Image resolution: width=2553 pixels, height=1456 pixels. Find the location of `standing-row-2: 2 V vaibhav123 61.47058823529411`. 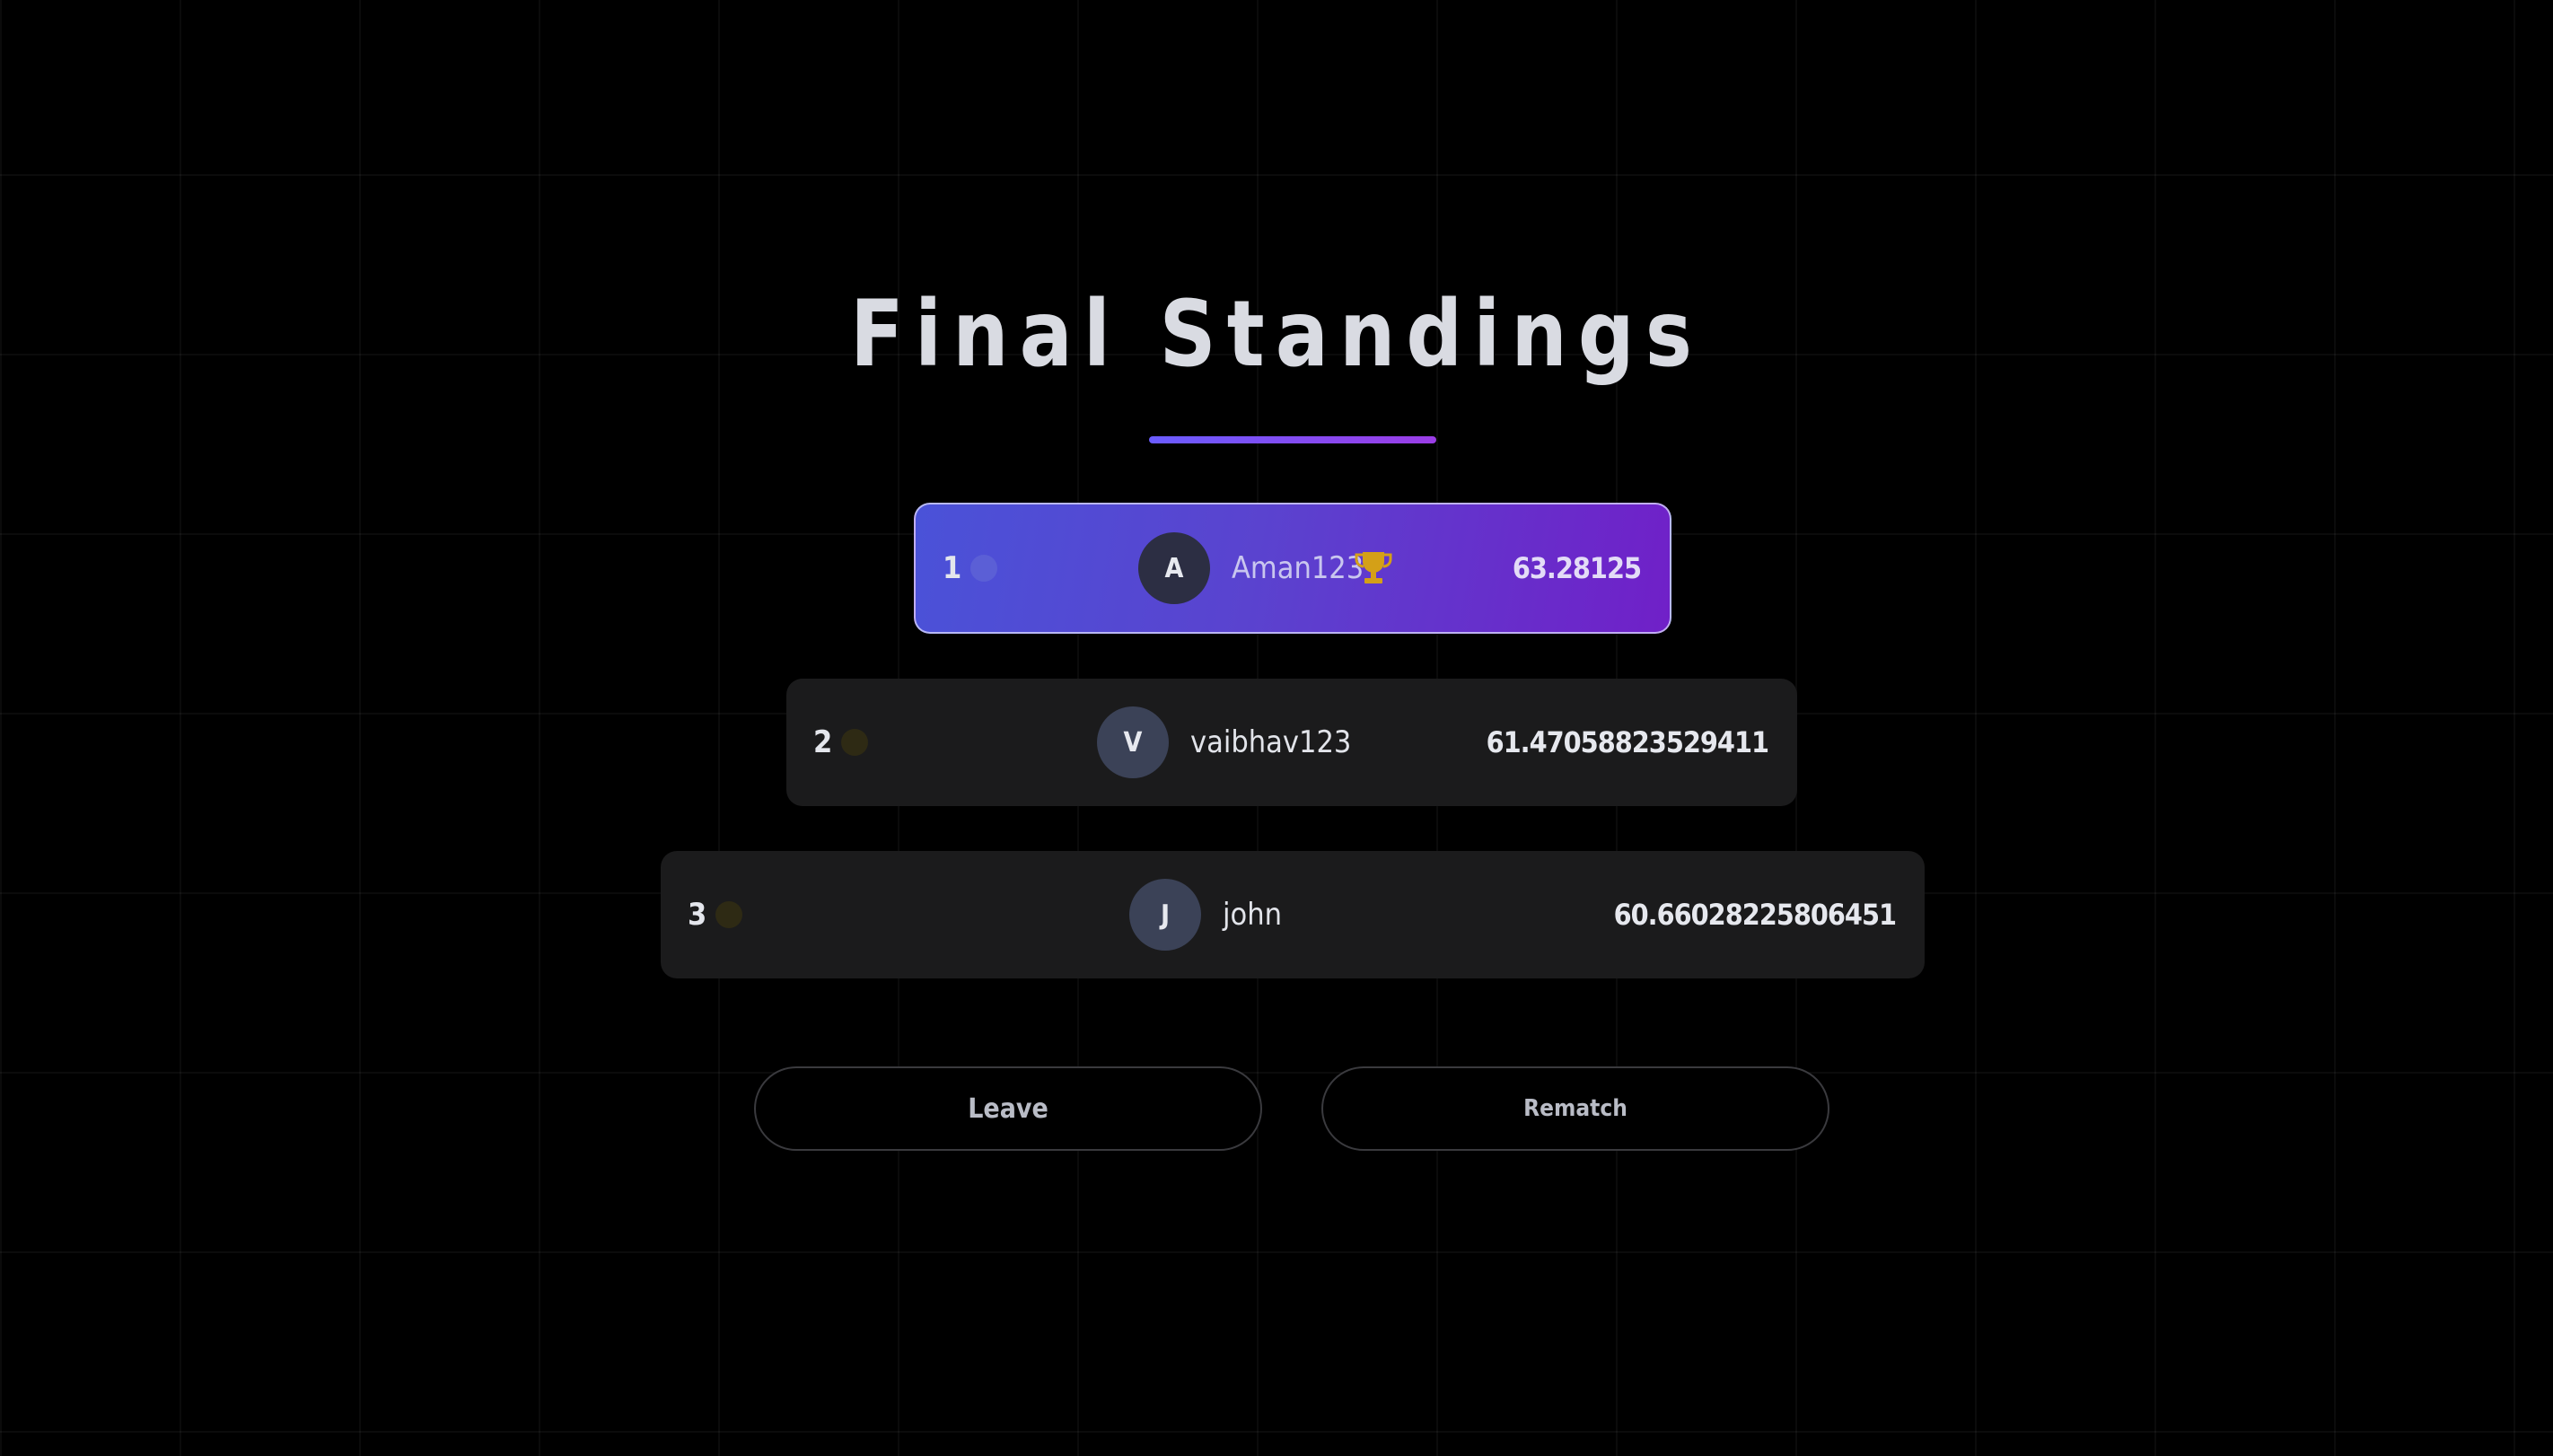

standing-row-2: 2 V vaibhav123 61.47058823529411 is located at coordinates (1291, 742).